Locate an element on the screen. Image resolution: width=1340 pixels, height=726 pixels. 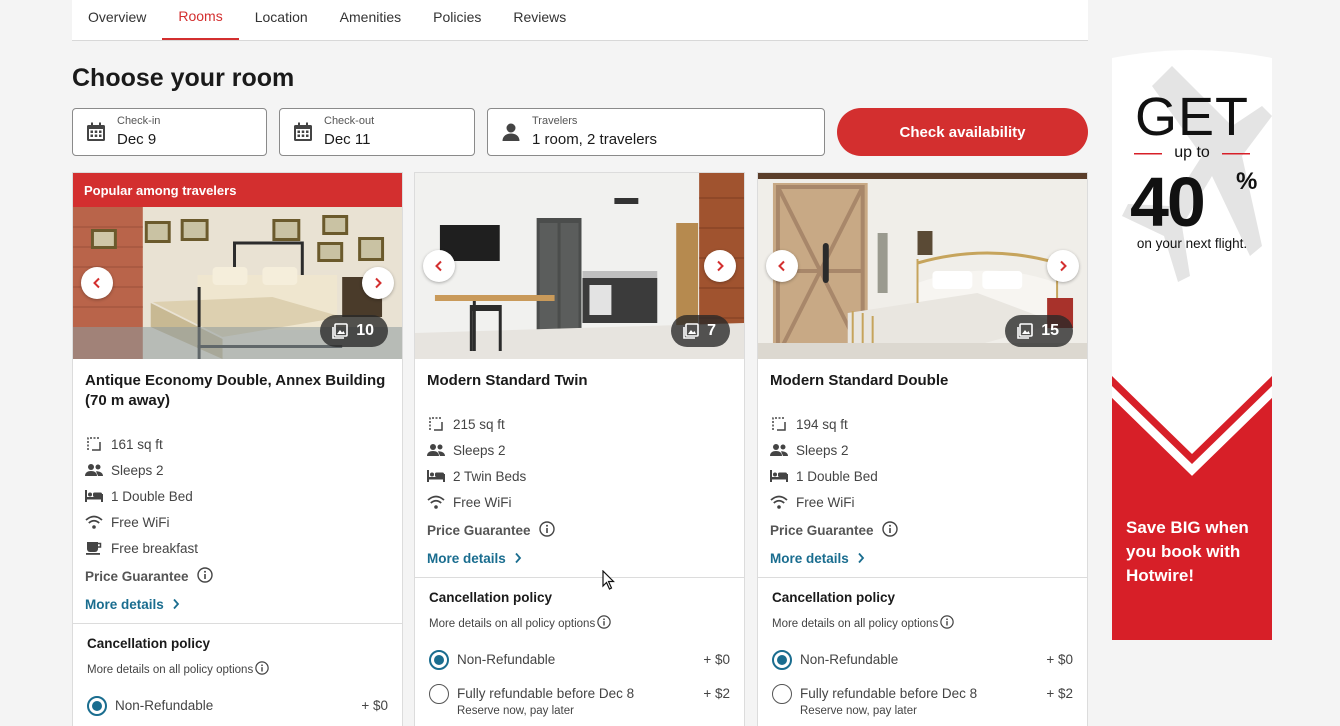
tab-reviews: Reviews is located at coordinates (539, 20).